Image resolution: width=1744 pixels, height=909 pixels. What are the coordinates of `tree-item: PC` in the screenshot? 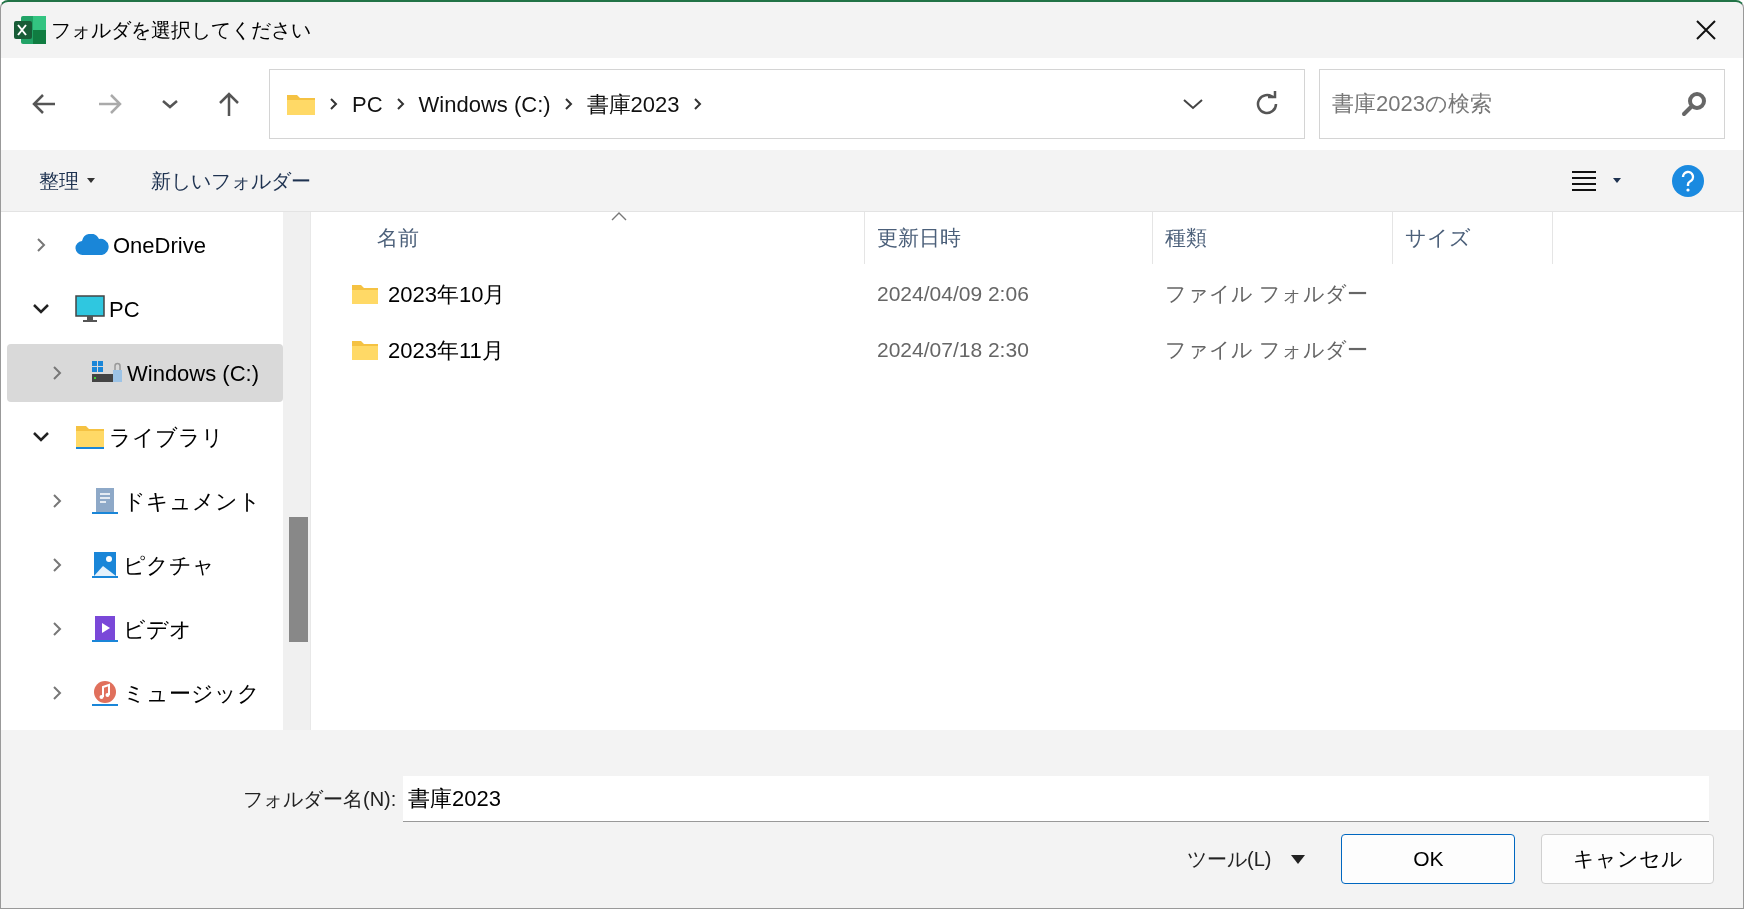 It's located at (145, 309).